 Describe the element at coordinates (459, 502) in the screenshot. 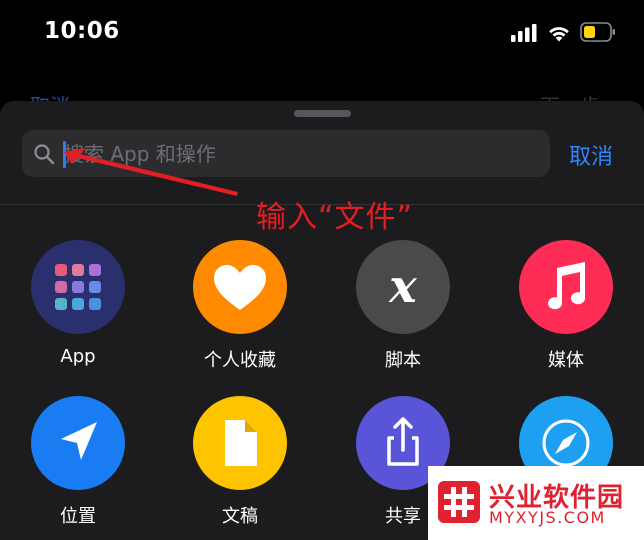

I see `hash-logo-icon` at that location.